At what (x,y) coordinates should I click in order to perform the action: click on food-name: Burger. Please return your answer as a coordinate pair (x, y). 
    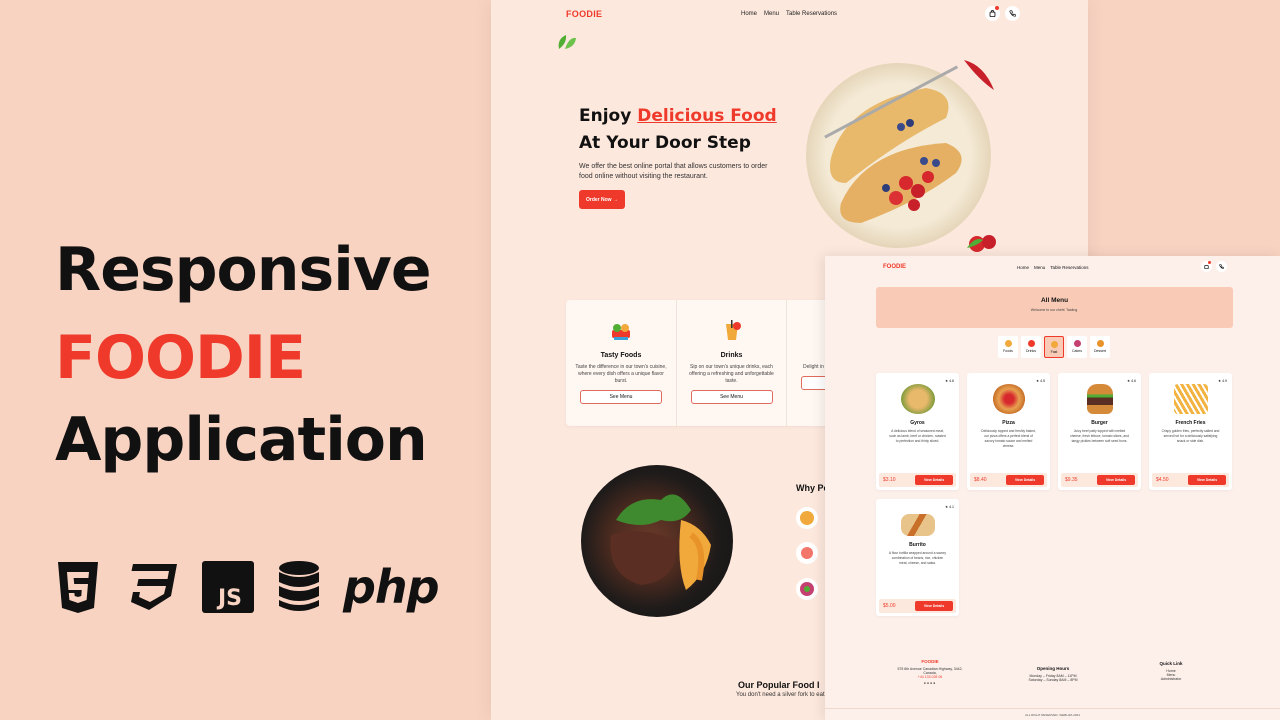
    Looking at the image, I should click on (1099, 423).